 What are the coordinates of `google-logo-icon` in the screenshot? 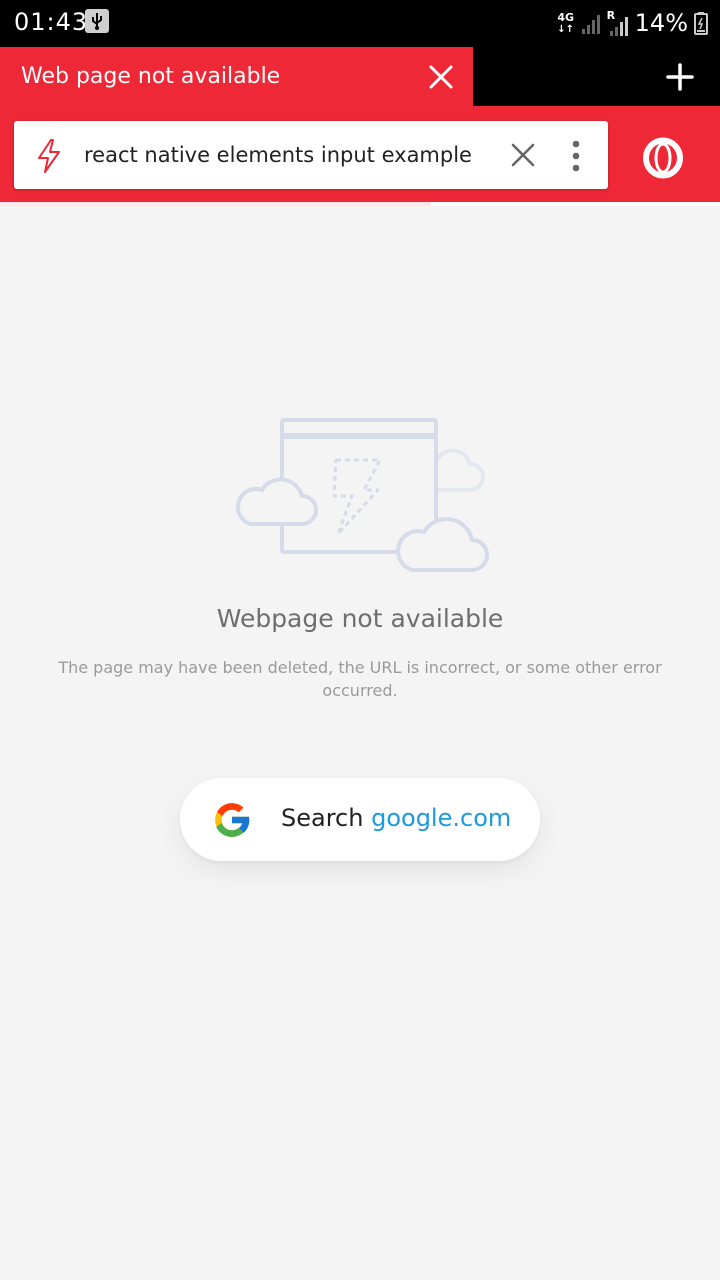 It's located at (232, 820).